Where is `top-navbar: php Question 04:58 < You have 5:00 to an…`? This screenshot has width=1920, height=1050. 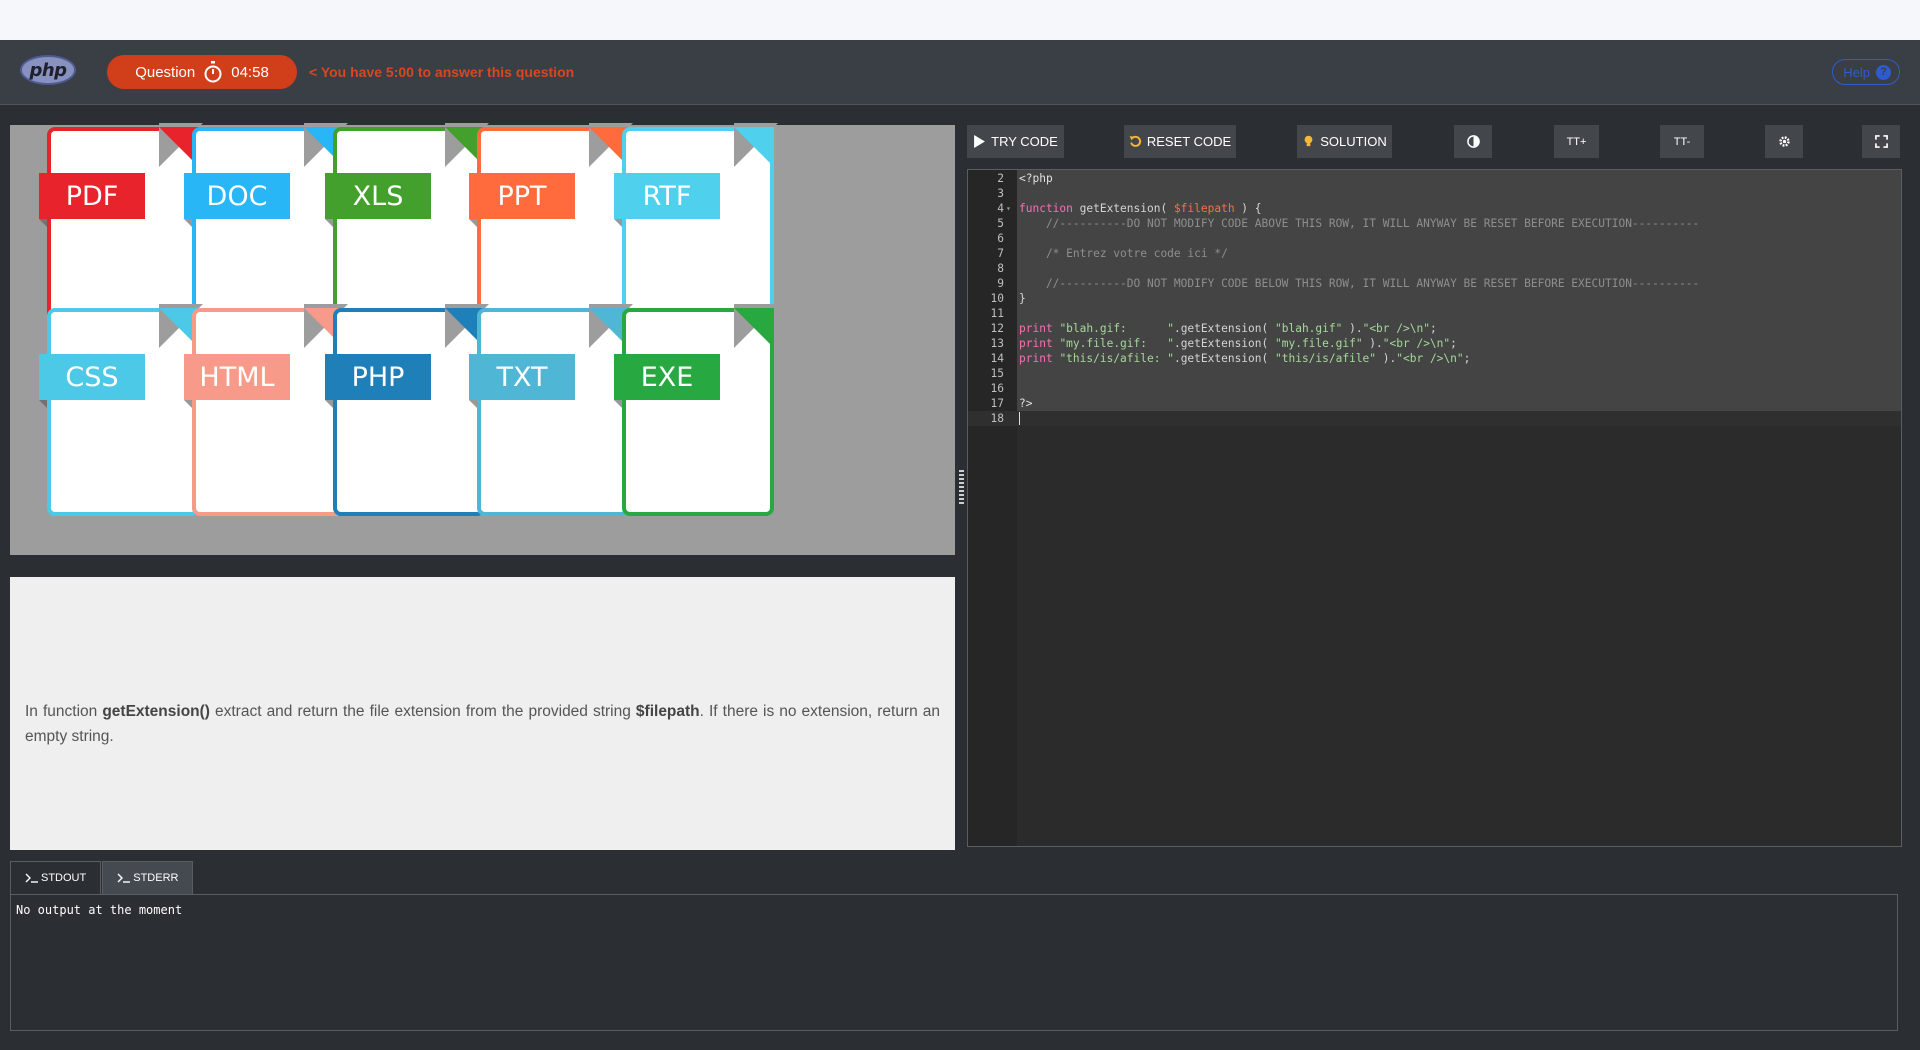 top-navbar: php Question 04:58 < You have 5:00 to an… is located at coordinates (960, 72).